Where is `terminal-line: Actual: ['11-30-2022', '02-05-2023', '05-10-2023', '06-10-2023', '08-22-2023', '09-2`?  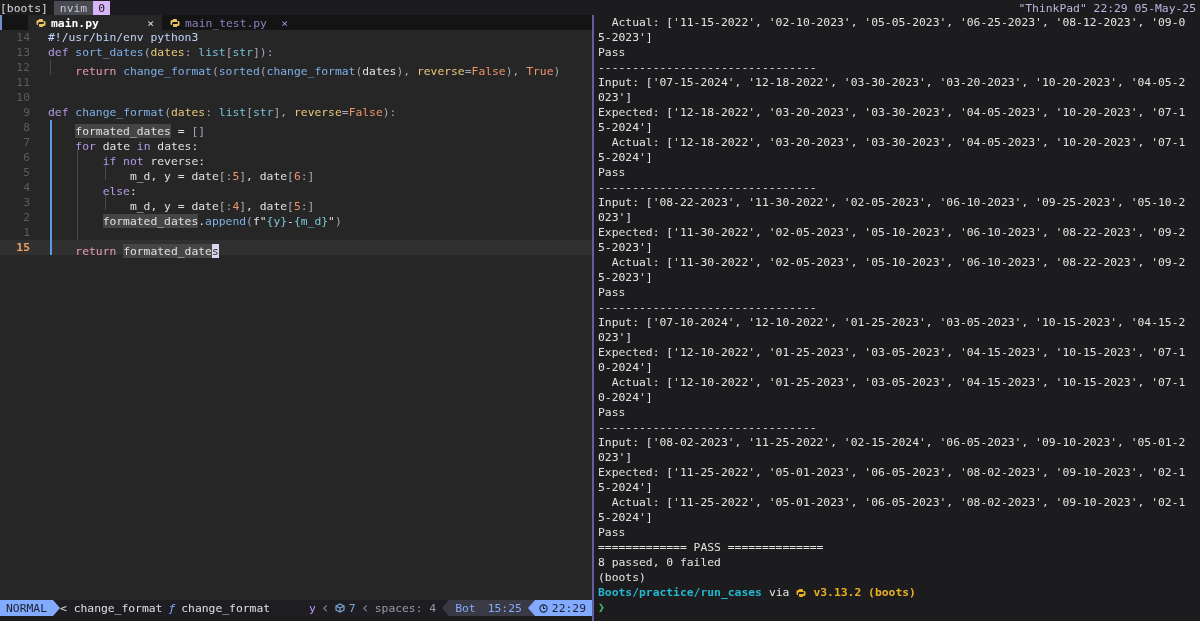 terminal-line: Actual: ['11-30-2022', '02-05-2023', '05-10-2023', '06-10-2023', '08-22-2023', '09-2 is located at coordinates (898, 262).